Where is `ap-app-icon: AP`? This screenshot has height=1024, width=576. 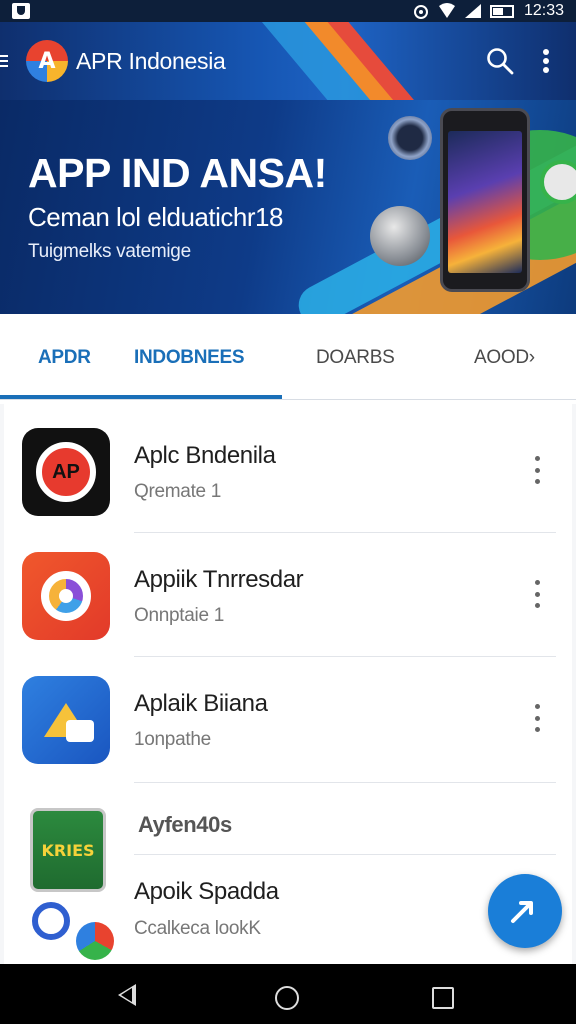 ap-app-icon: AP is located at coordinates (66, 472).